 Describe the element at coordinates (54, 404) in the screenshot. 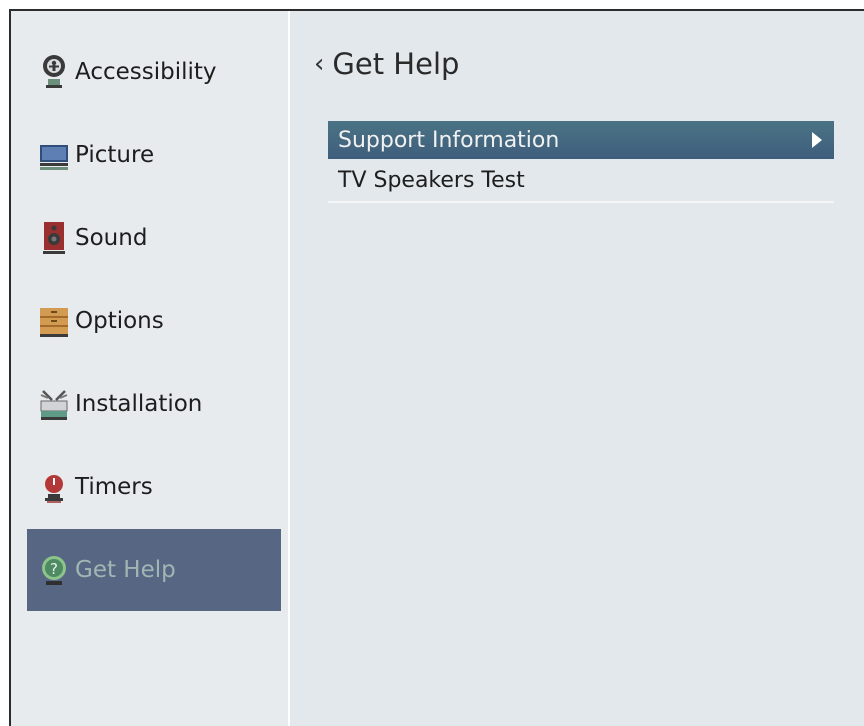

I see `installation-icon` at that location.